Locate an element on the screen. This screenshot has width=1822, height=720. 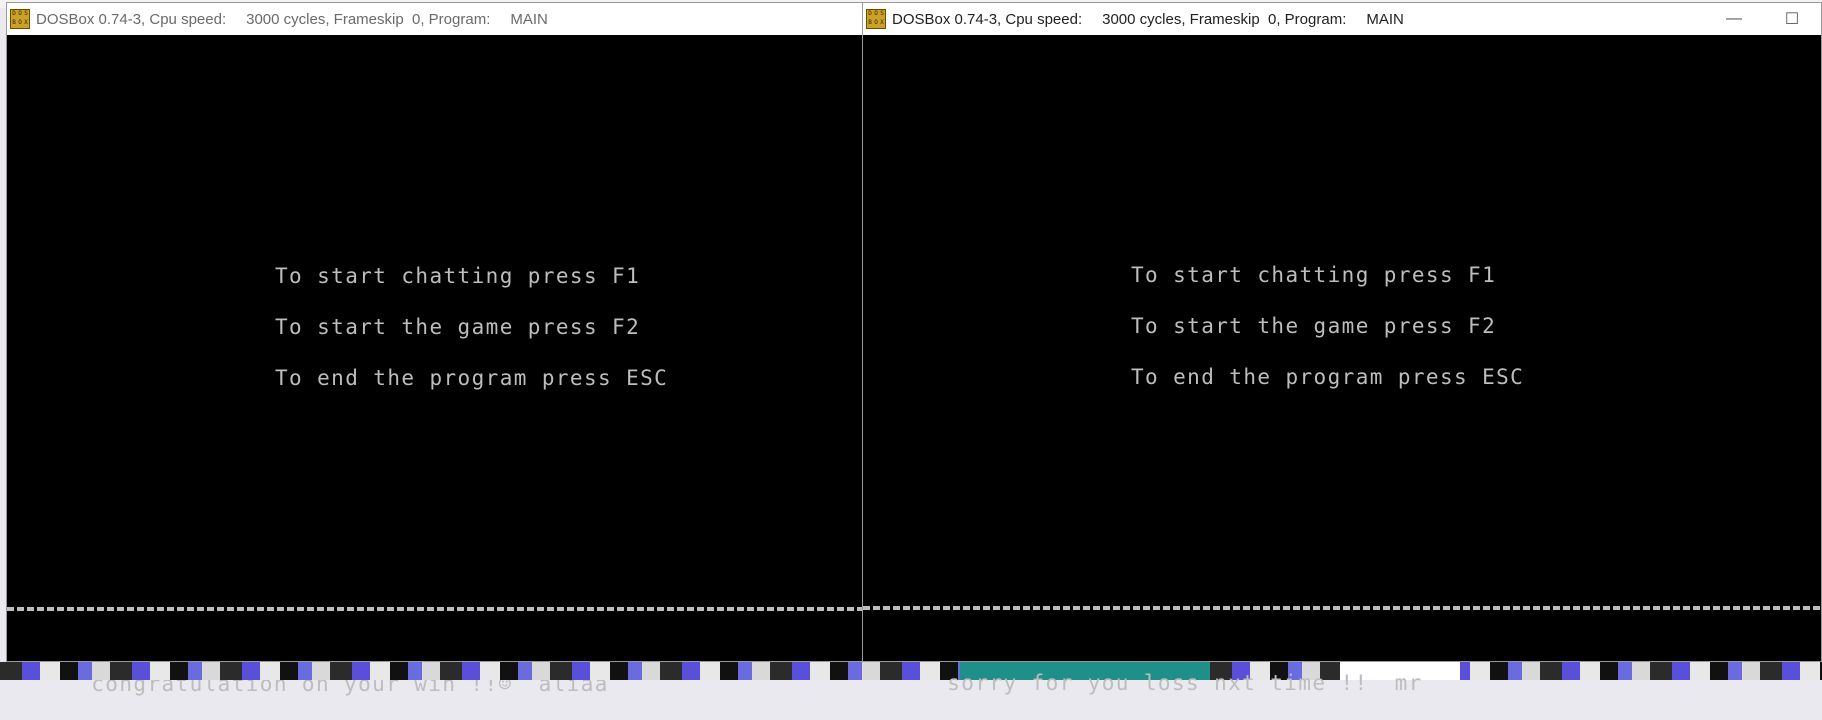
minimize-button: — is located at coordinates (1734, 19).